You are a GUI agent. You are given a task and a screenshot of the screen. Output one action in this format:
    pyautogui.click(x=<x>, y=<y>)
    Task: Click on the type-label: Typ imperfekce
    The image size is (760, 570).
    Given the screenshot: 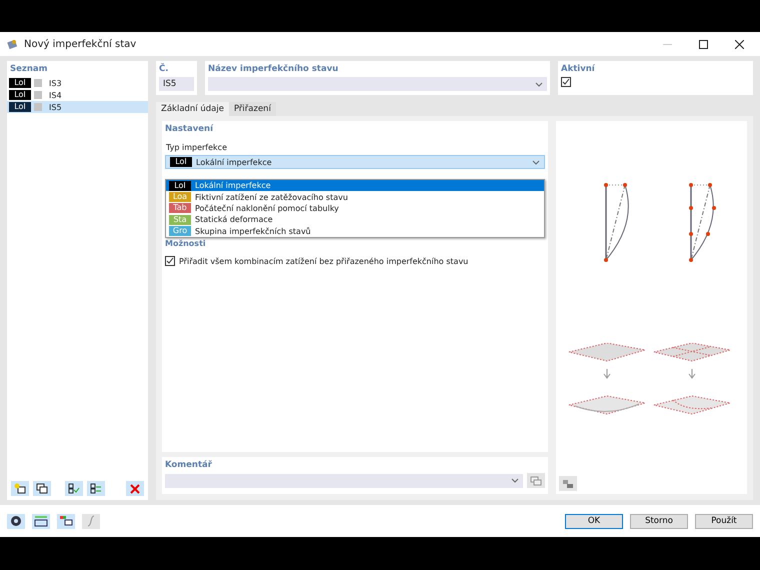 What is the action you would take?
    pyautogui.click(x=196, y=148)
    